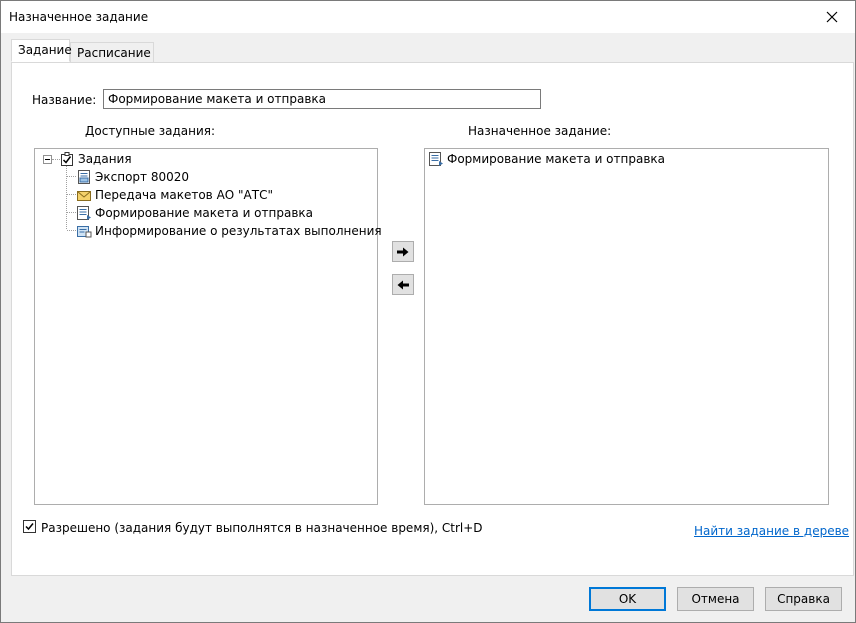  Describe the element at coordinates (204, 213) in the screenshot. I see `tree-item-label: Формирование макета и отправка` at that location.